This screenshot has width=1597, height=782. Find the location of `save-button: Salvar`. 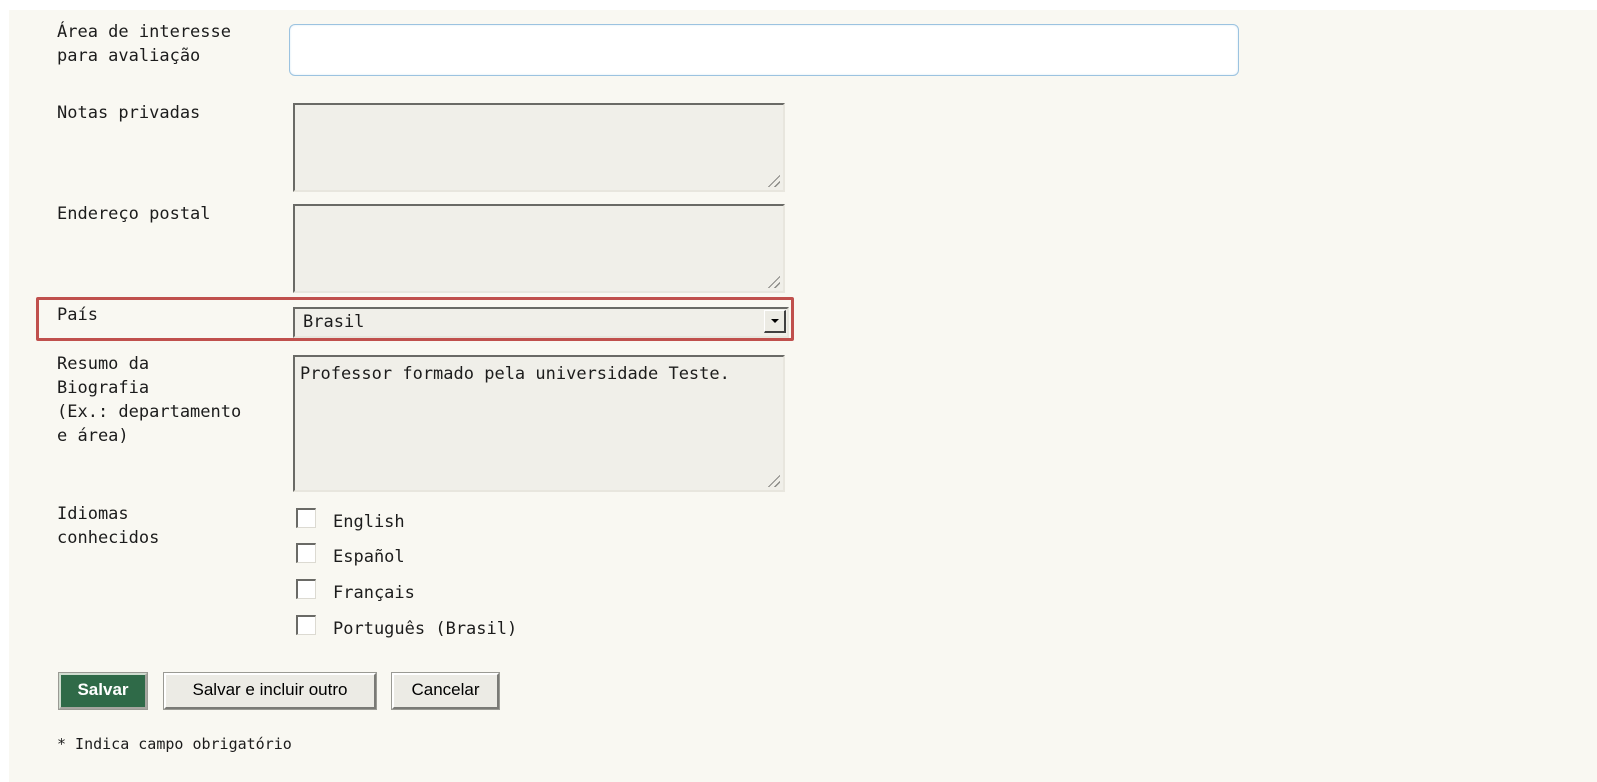

save-button: Salvar is located at coordinates (103, 691).